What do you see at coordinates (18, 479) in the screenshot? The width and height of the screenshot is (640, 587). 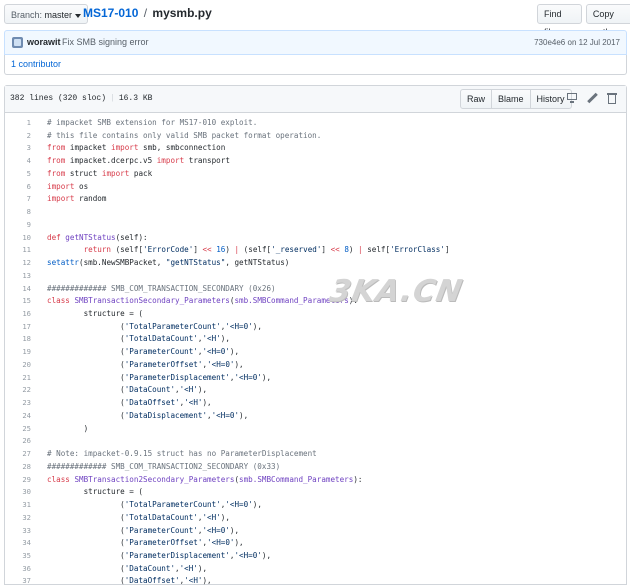 I see `line-number: 29` at bounding box center [18, 479].